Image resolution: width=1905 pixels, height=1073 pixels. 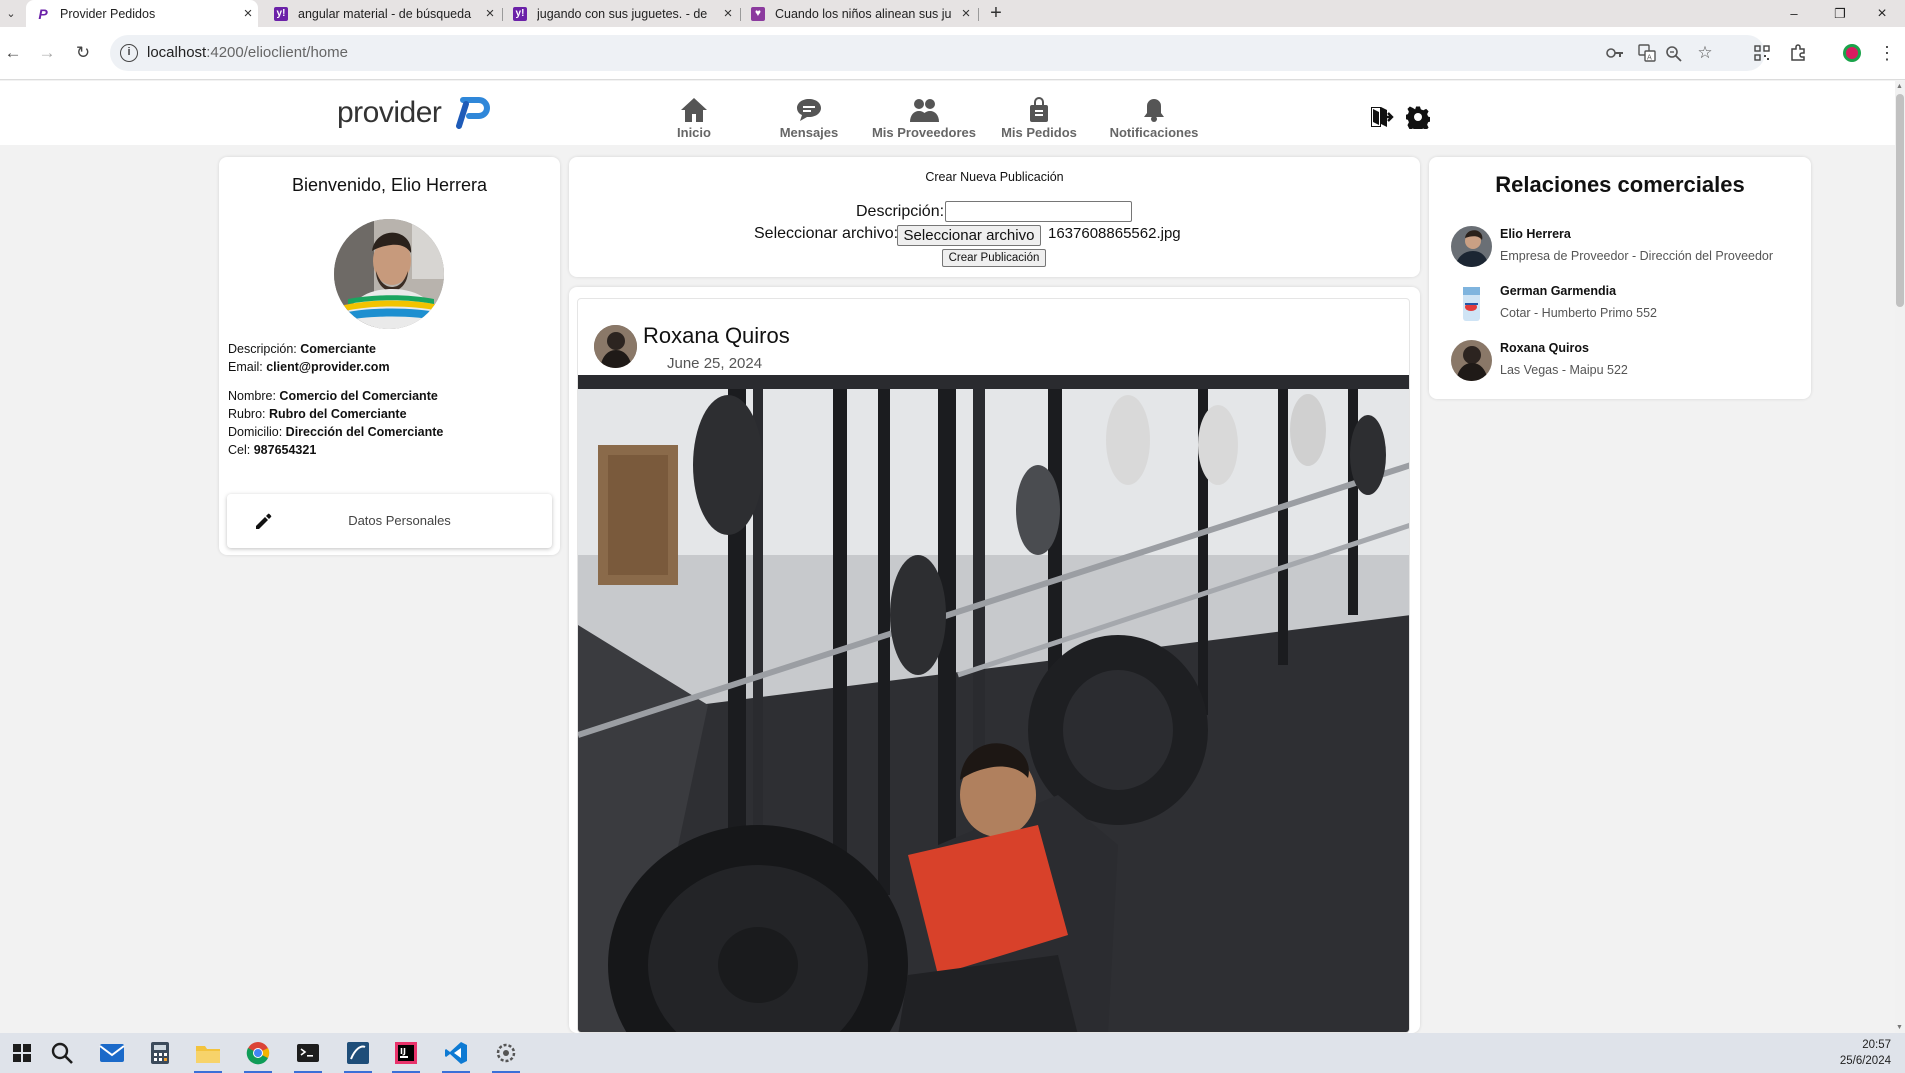 I want to click on chrome-icon, so click(x=258, y=1053).